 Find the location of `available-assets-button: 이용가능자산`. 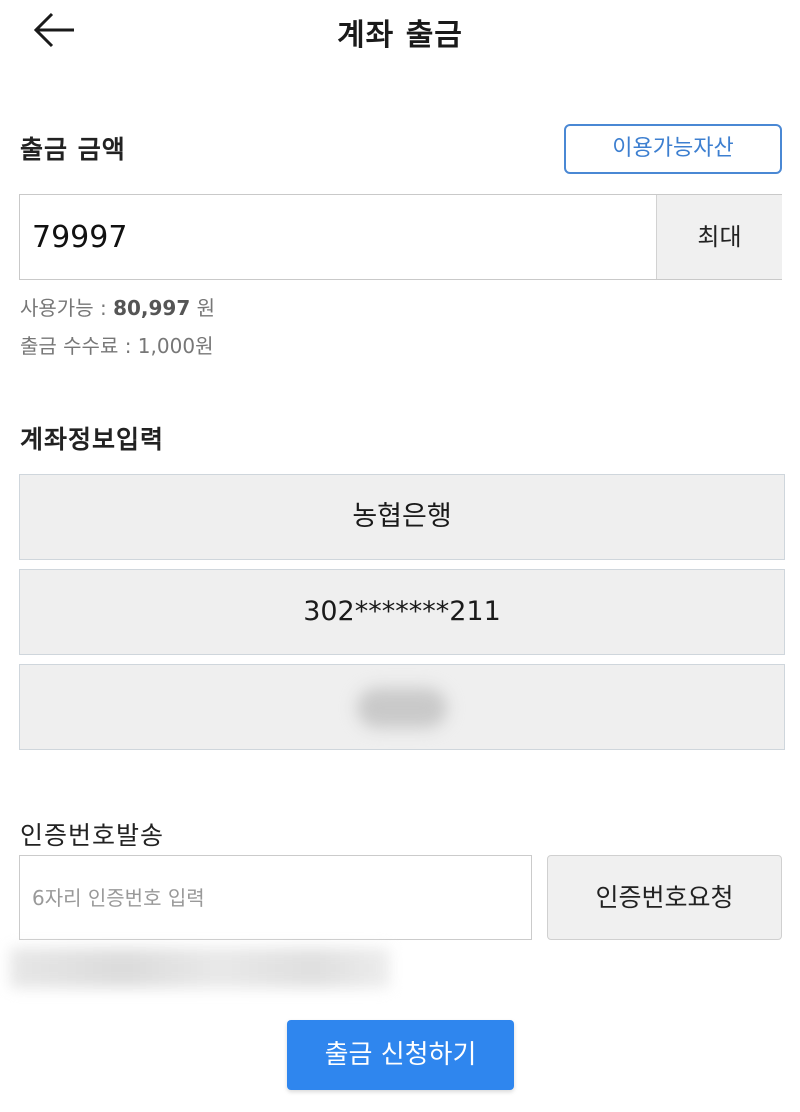

available-assets-button: 이용가능자산 is located at coordinates (673, 149).